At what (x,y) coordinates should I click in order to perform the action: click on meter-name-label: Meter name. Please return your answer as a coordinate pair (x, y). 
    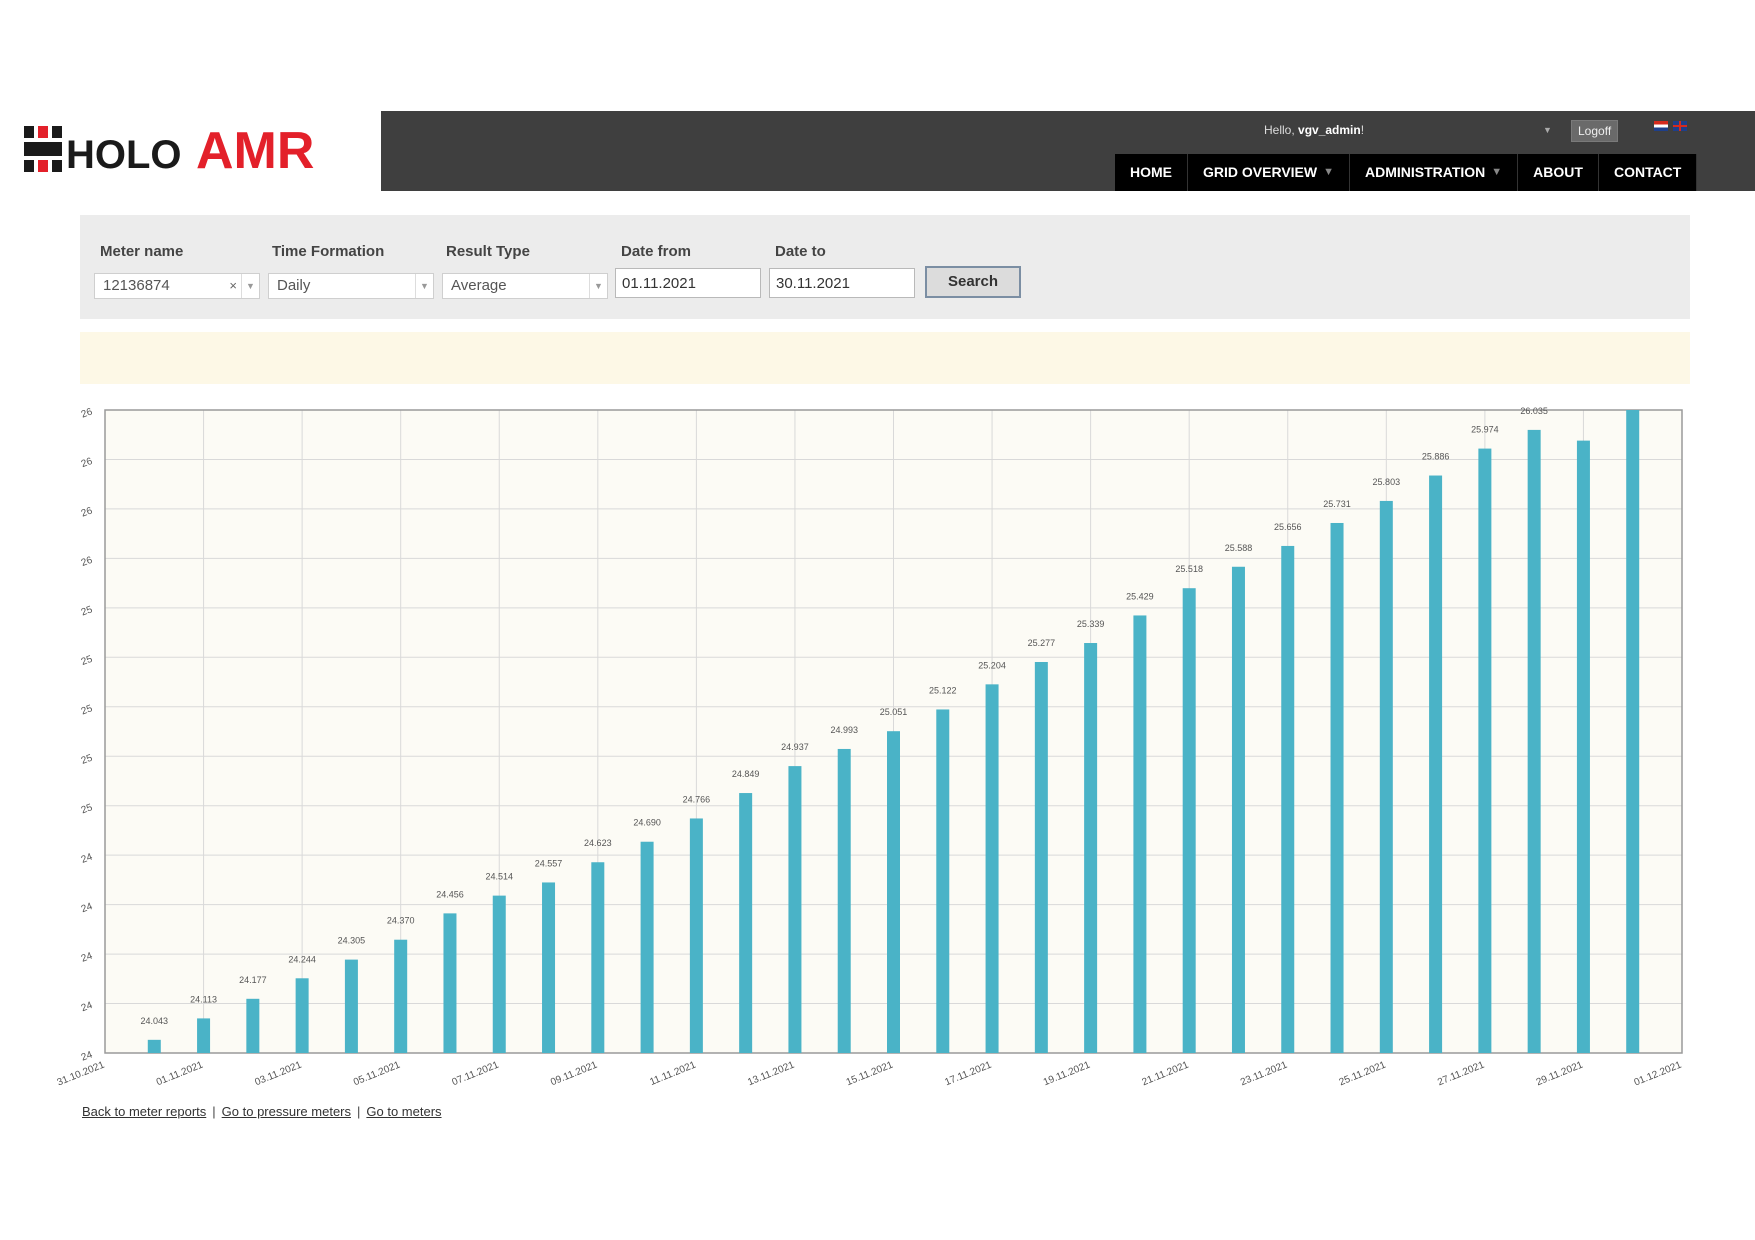
    Looking at the image, I should click on (142, 251).